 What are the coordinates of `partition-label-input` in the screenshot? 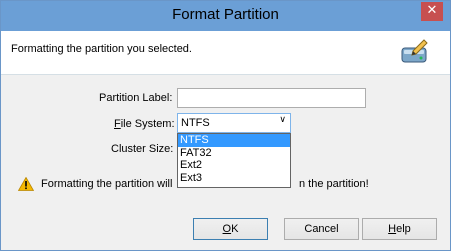 It's located at (271, 98).